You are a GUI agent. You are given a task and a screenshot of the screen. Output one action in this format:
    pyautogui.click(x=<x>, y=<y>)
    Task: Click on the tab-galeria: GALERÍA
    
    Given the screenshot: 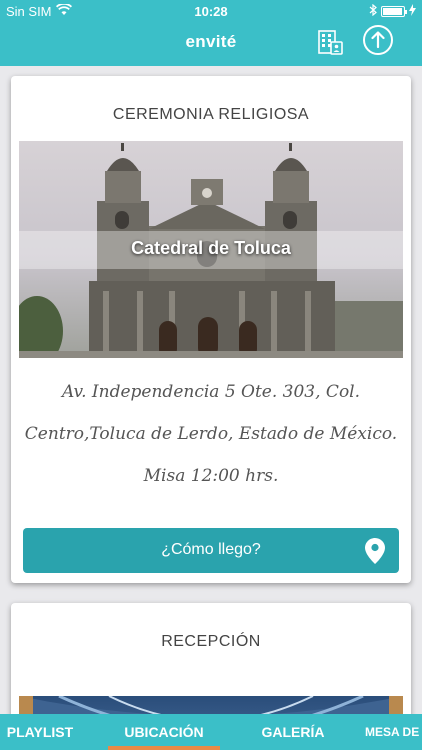 What is the action you would take?
    pyautogui.click(x=293, y=732)
    